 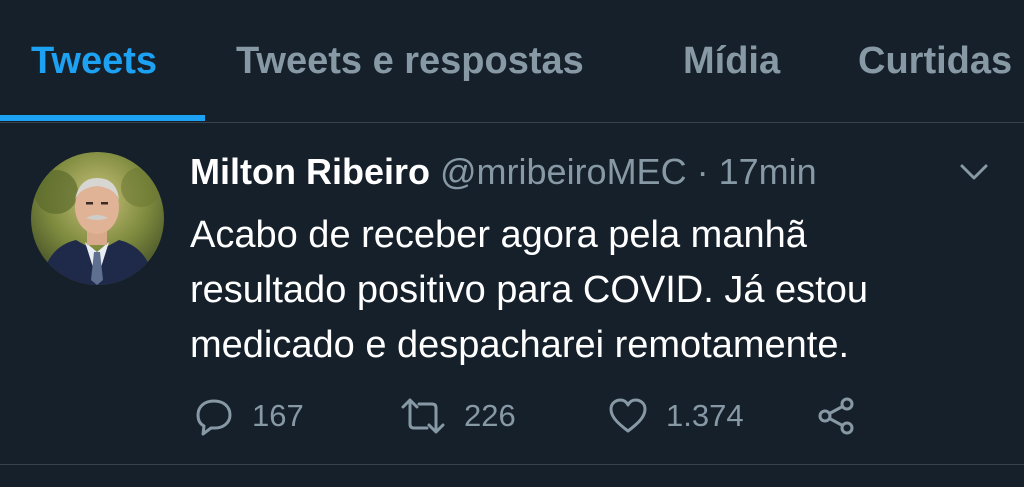 I want to click on tweet-text-line: resultado positivo para COVID. Já estou, so click(x=529, y=290).